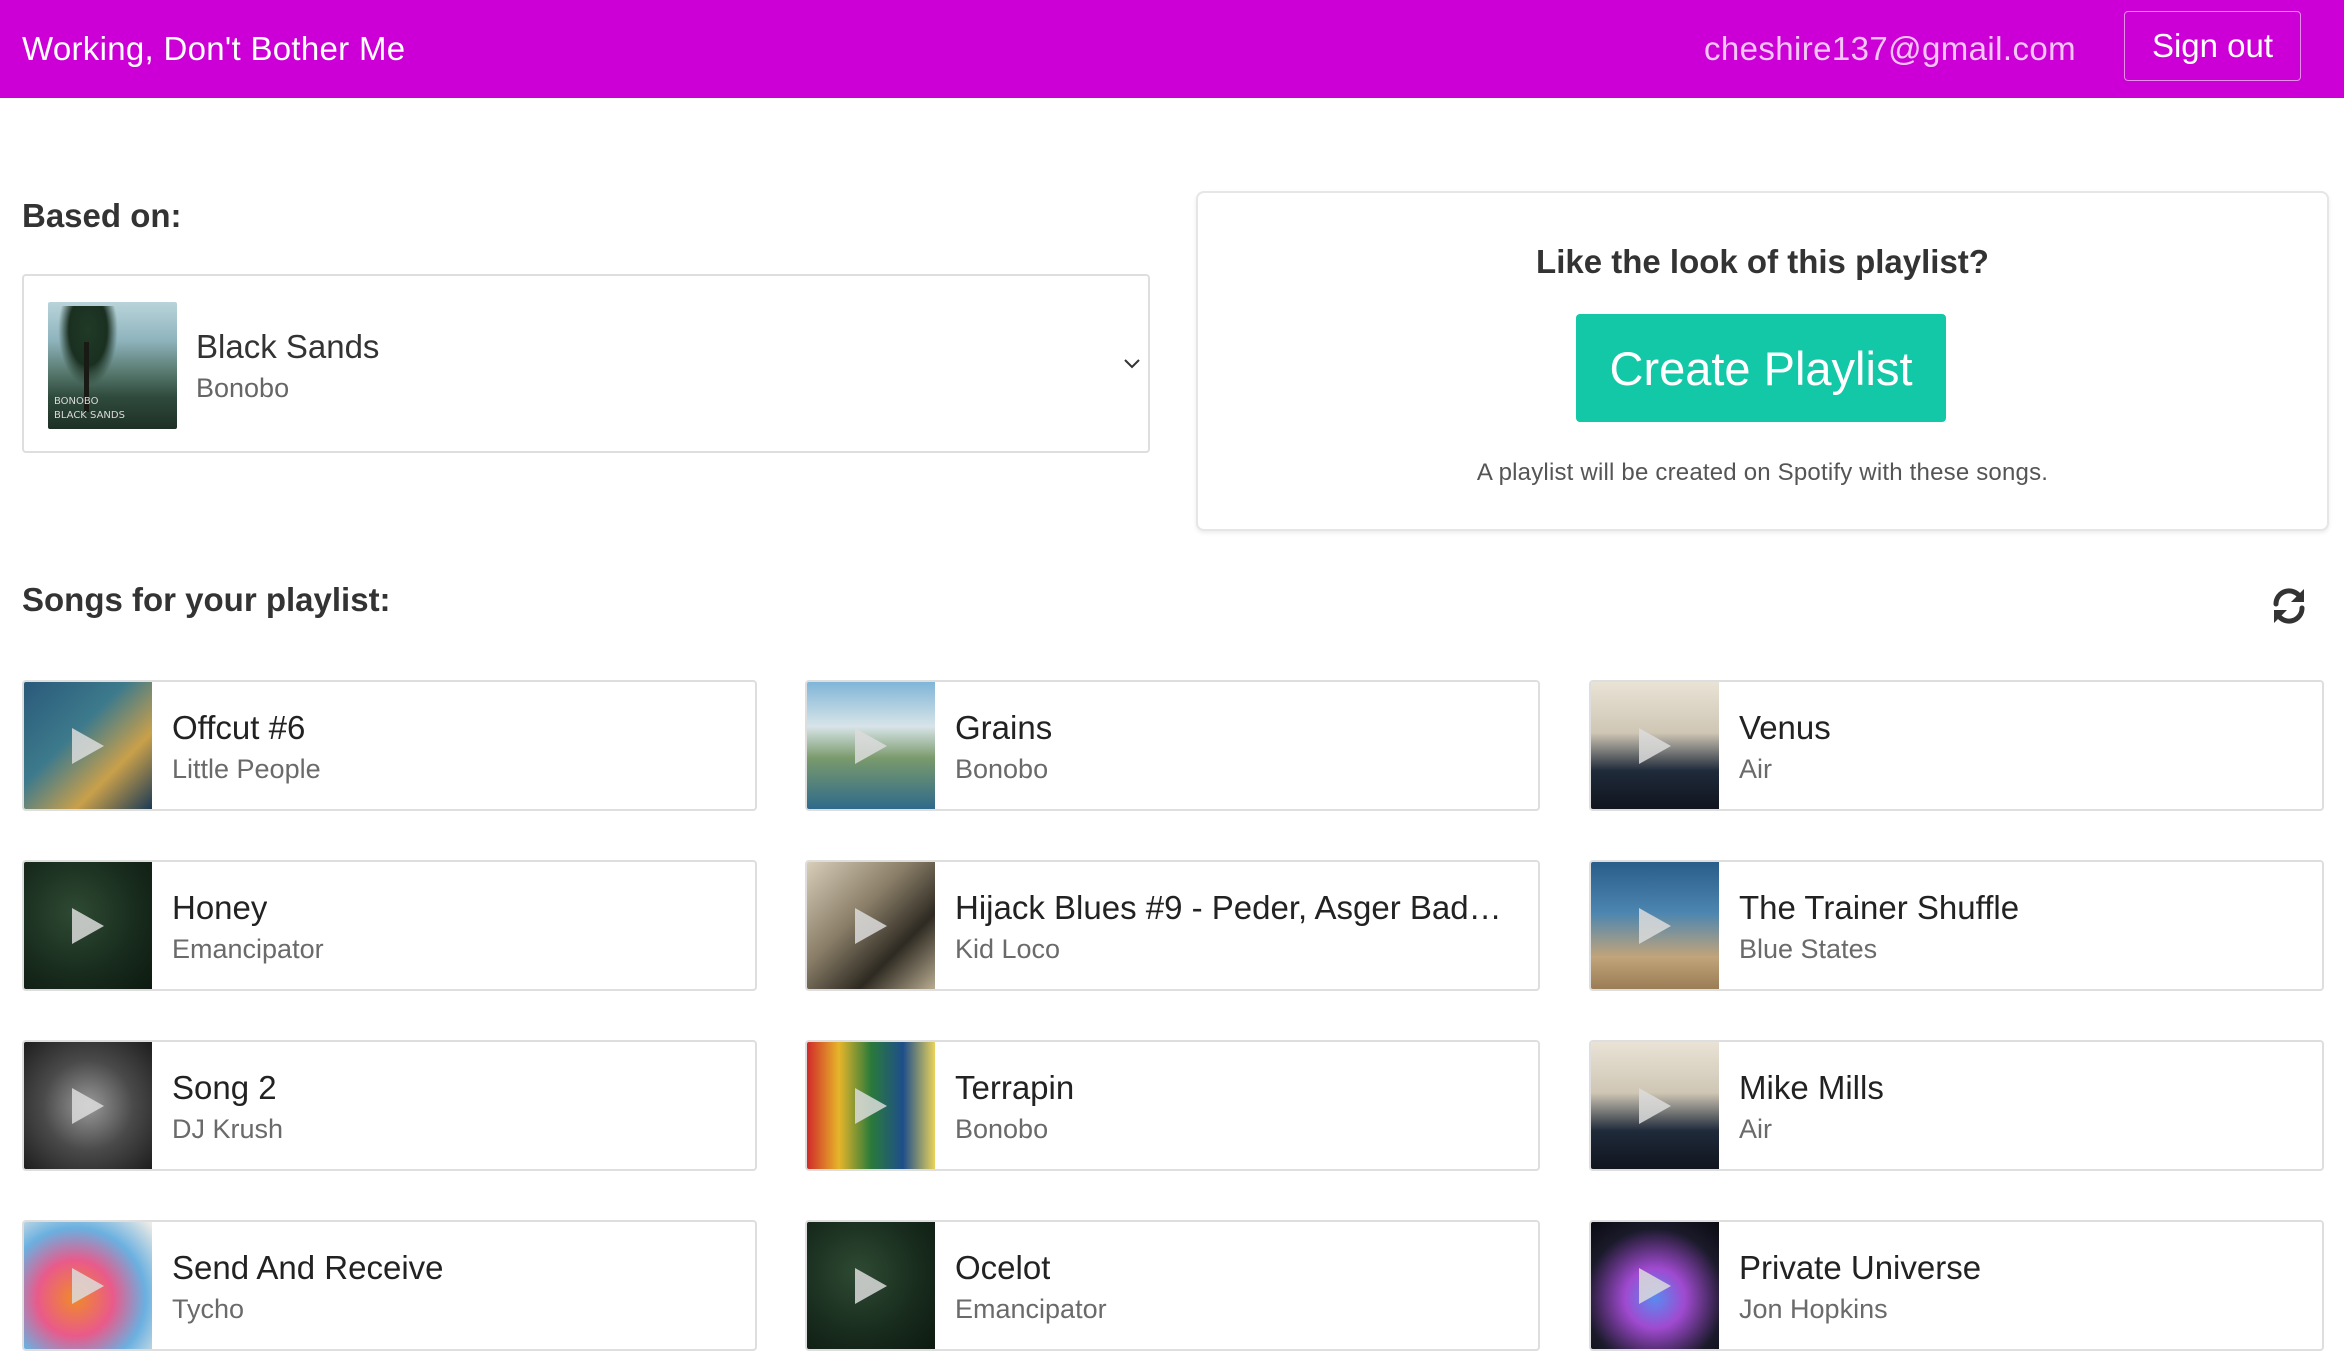  I want to click on song-card: Private Universe Jon Hopkins, so click(1956, 1285).